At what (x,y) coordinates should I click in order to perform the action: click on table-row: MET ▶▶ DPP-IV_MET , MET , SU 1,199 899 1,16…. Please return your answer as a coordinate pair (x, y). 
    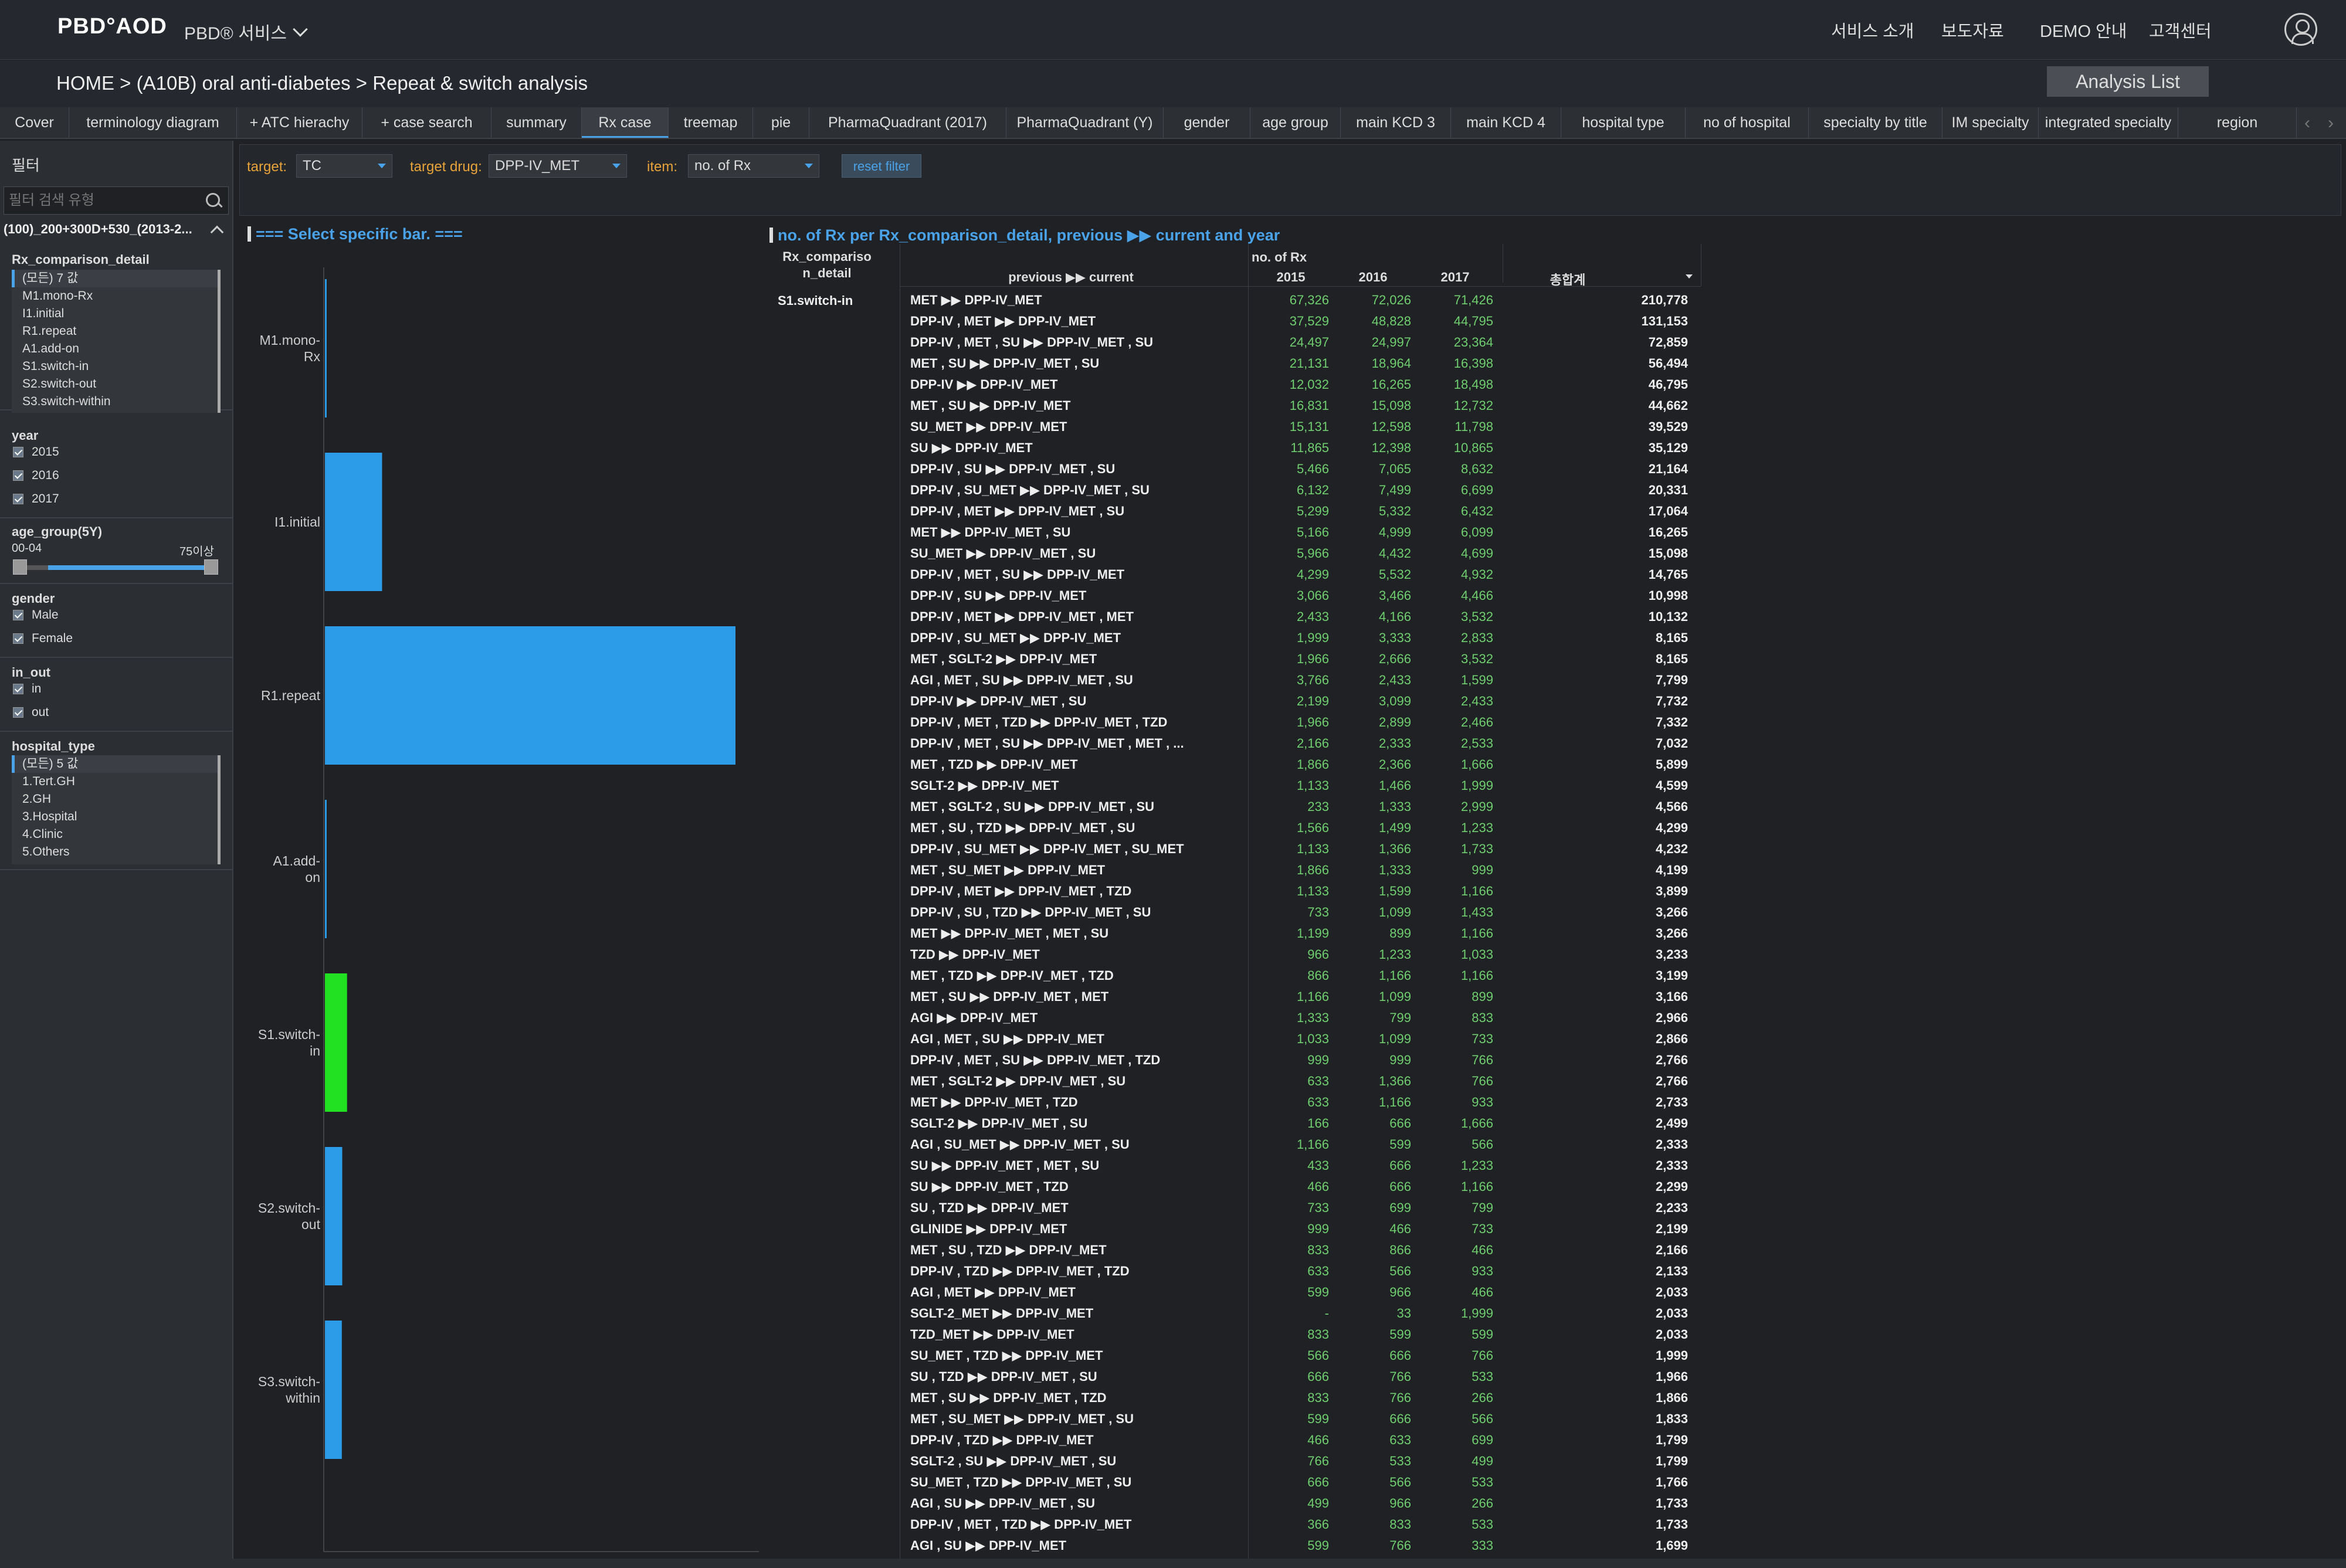
    Looking at the image, I should click on (1556, 933).